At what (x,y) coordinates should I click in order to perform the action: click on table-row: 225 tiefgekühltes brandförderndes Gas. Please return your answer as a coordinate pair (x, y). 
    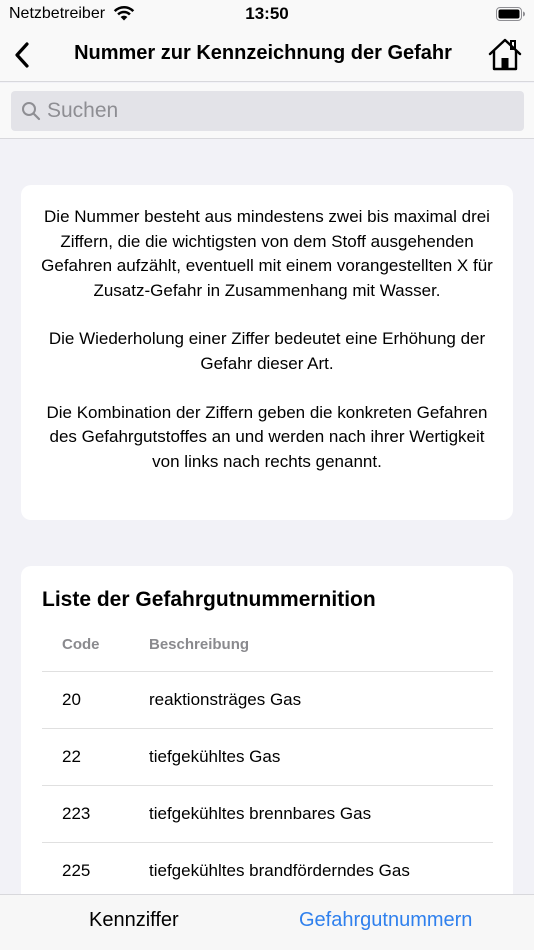
    Looking at the image, I should click on (267, 868).